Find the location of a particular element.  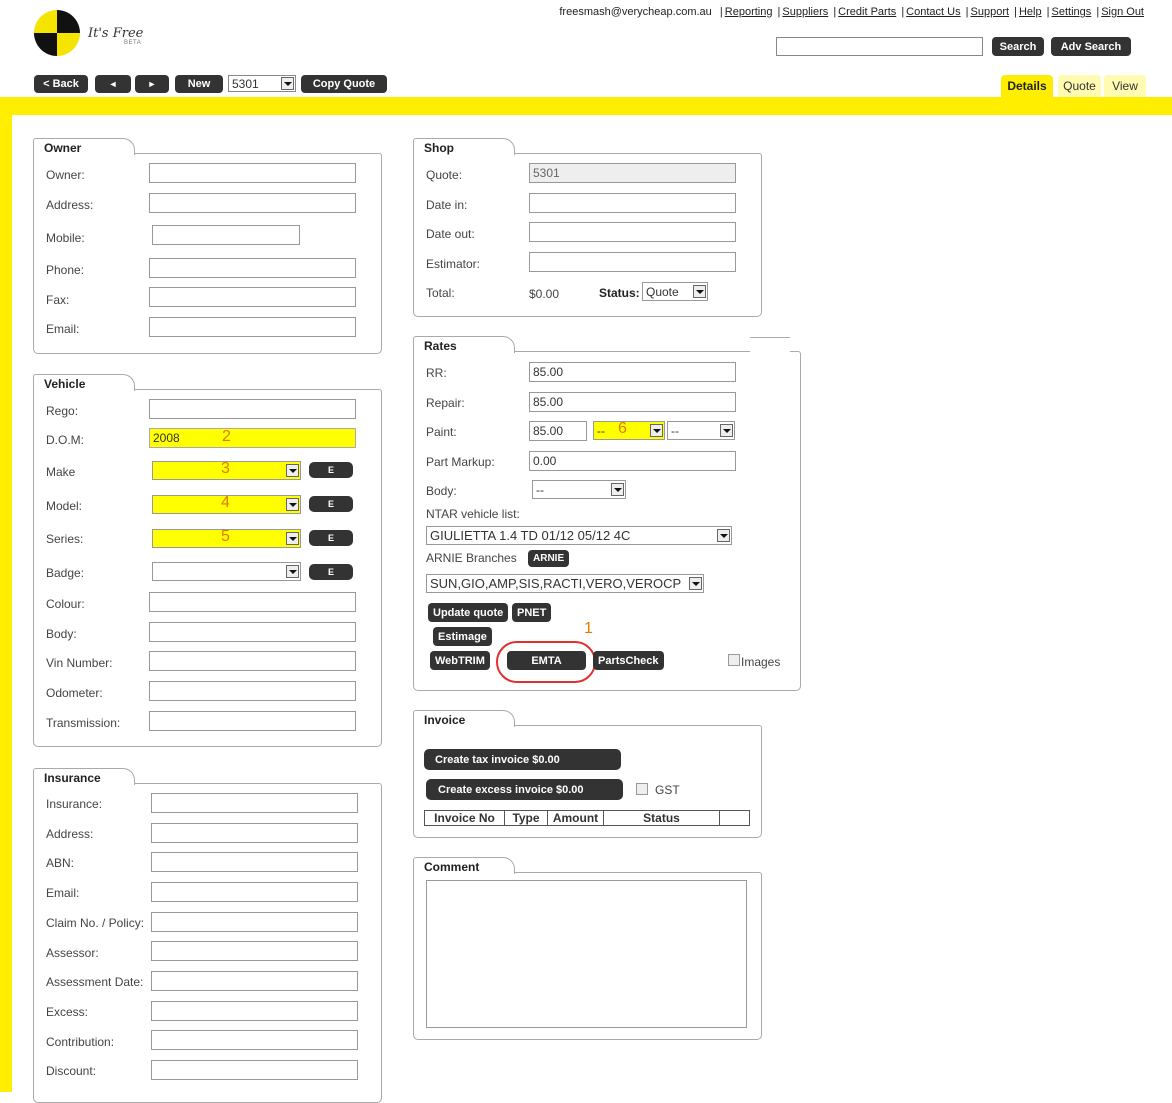

update-quote-button: Update quote is located at coordinates (468, 612).